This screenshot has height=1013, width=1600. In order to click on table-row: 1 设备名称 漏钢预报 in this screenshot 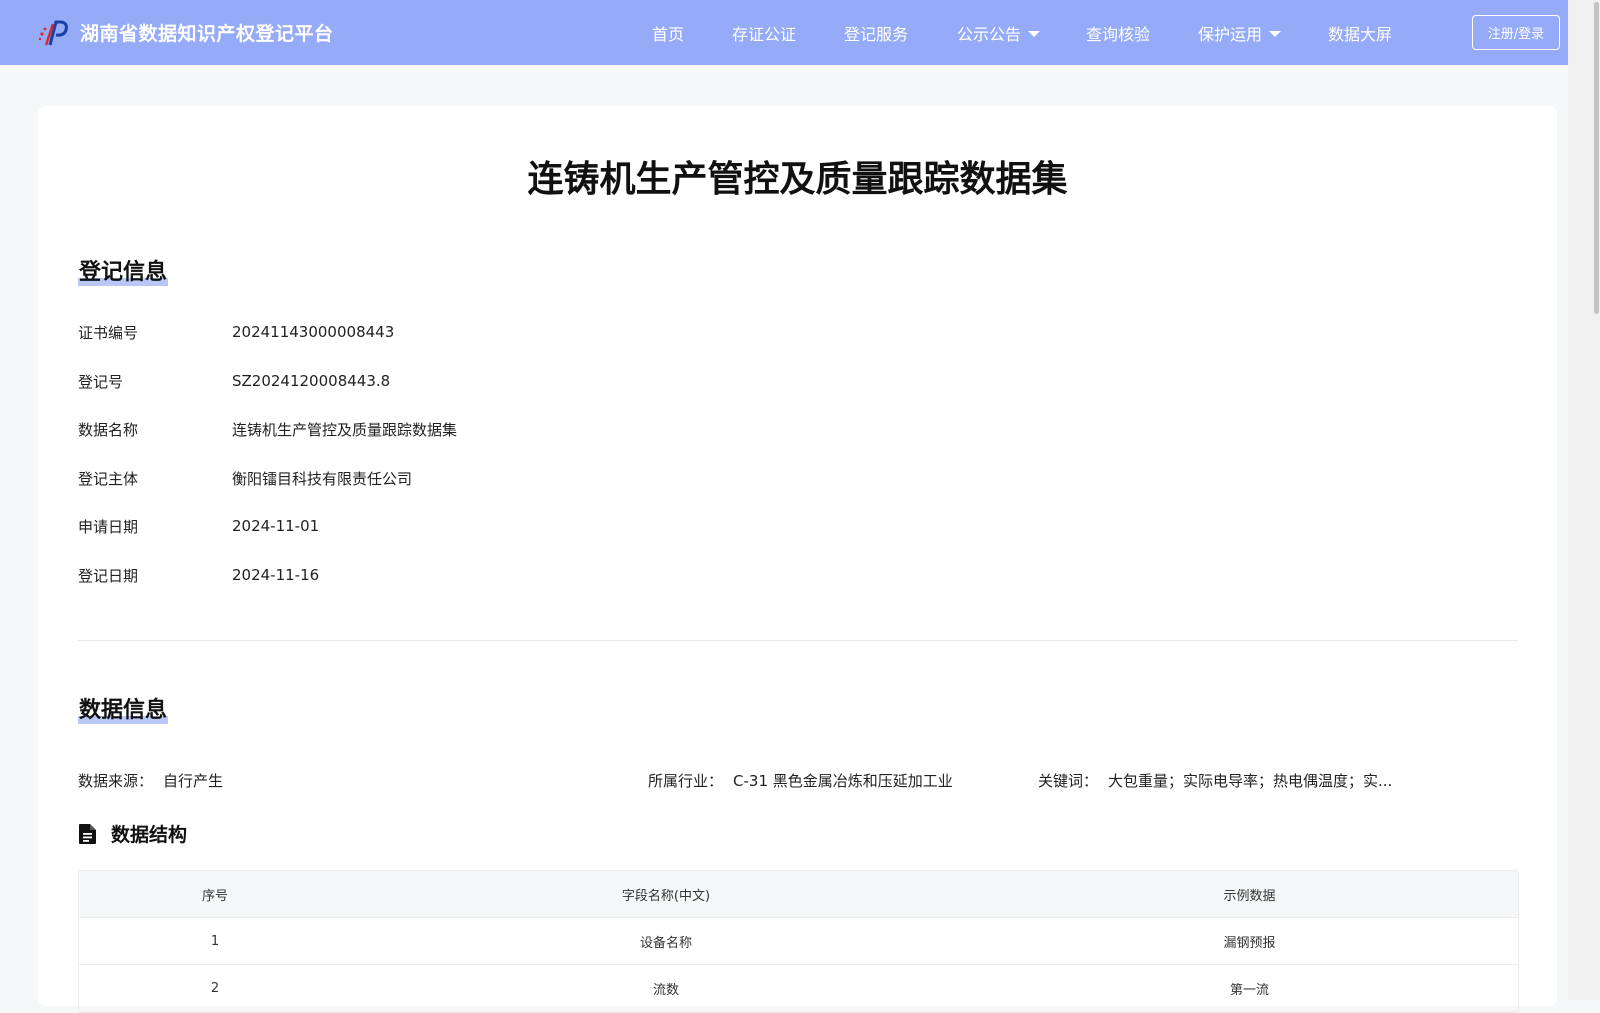, I will do `click(798, 941)`.